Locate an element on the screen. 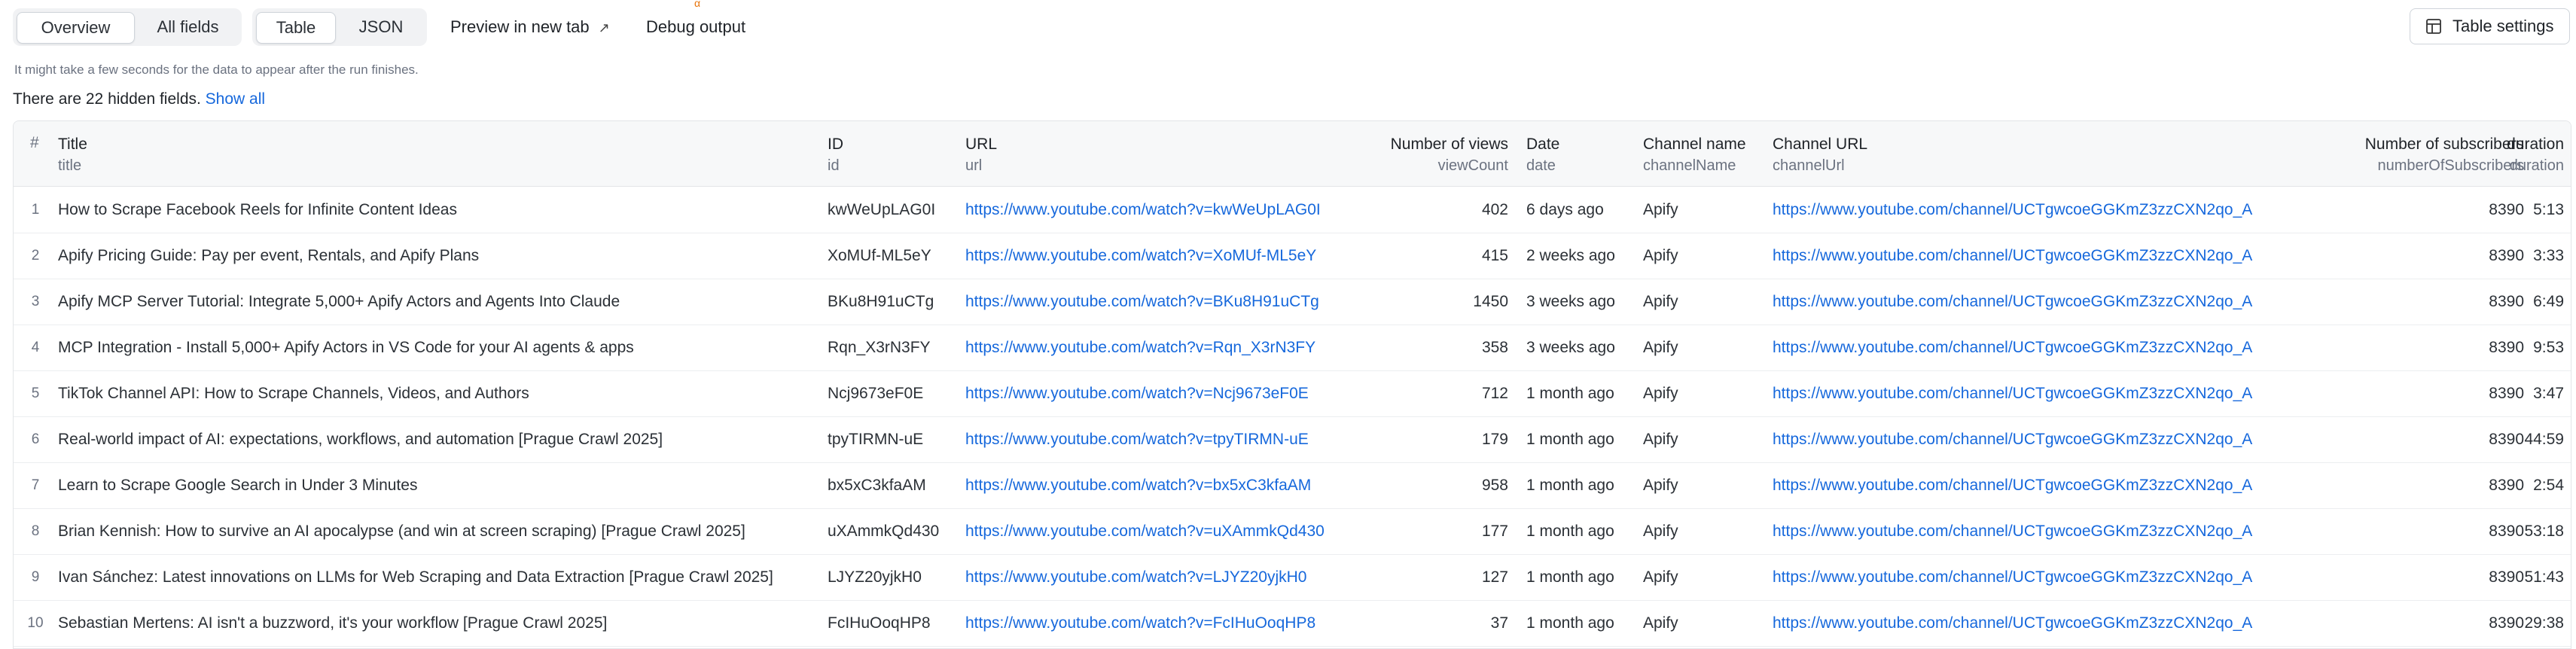 The height and width of the screenshot is (649, 2576). hidden-fields-notice: There are 22 hidden fields. Show all is located at coordinates (139, 99).